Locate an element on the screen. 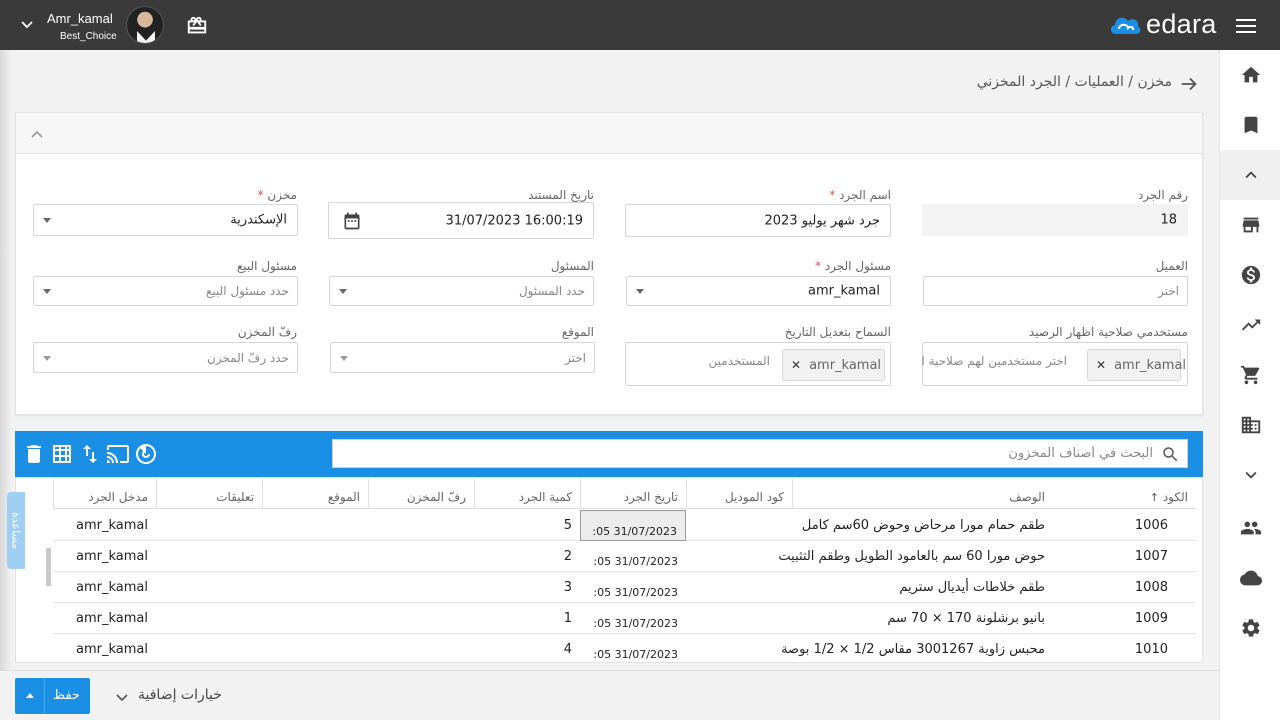  store-icon is located at coordinates (1250, 225).